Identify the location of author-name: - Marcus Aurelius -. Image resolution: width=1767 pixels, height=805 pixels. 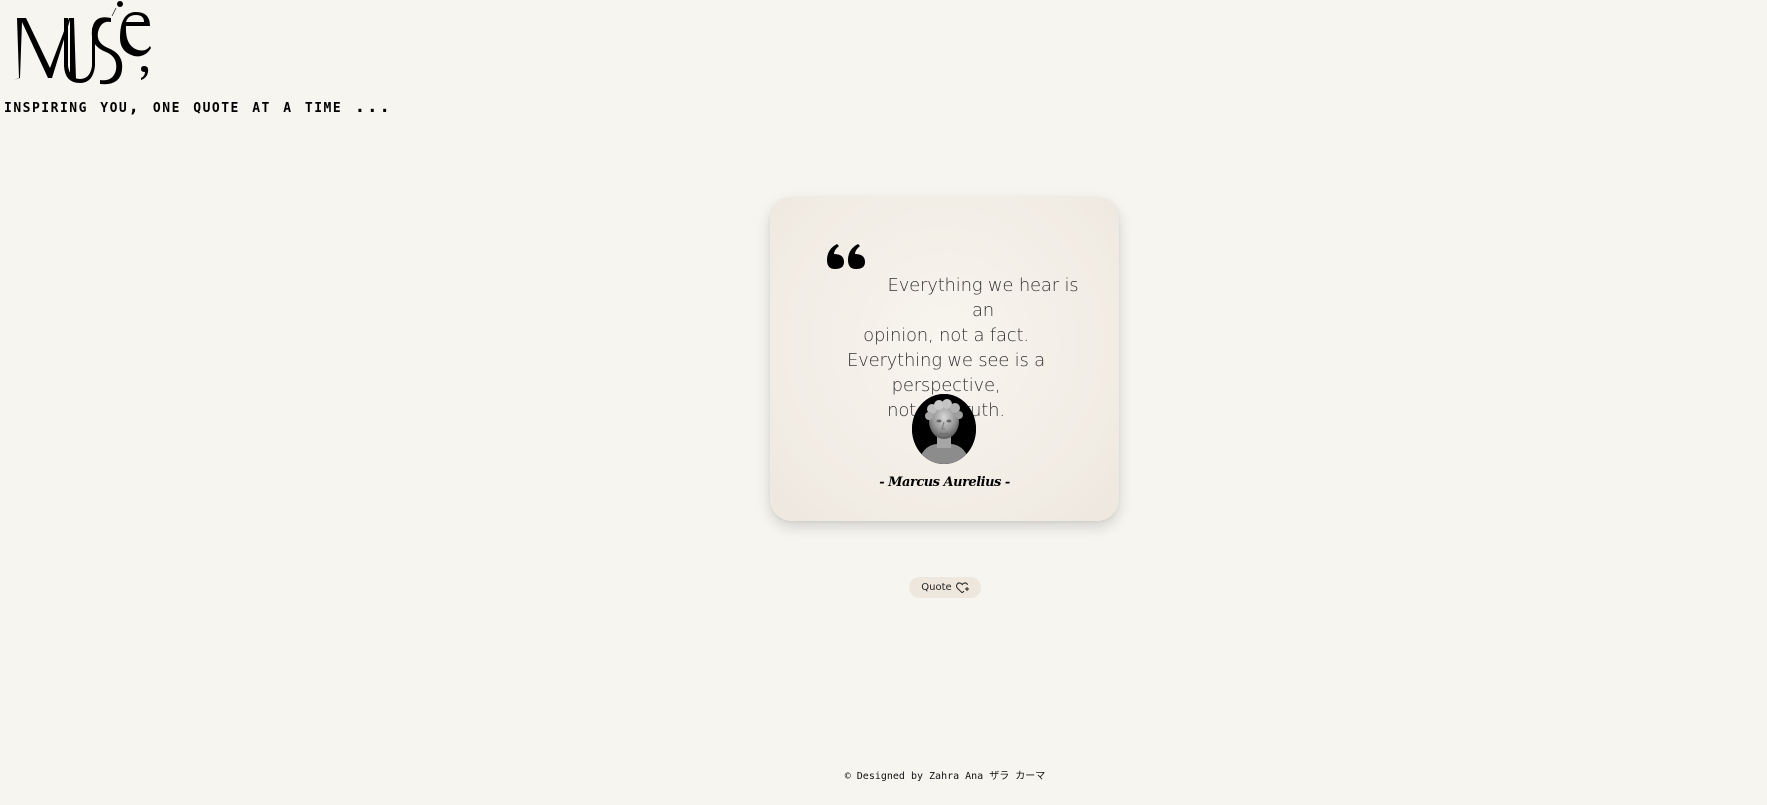
(944, 482).